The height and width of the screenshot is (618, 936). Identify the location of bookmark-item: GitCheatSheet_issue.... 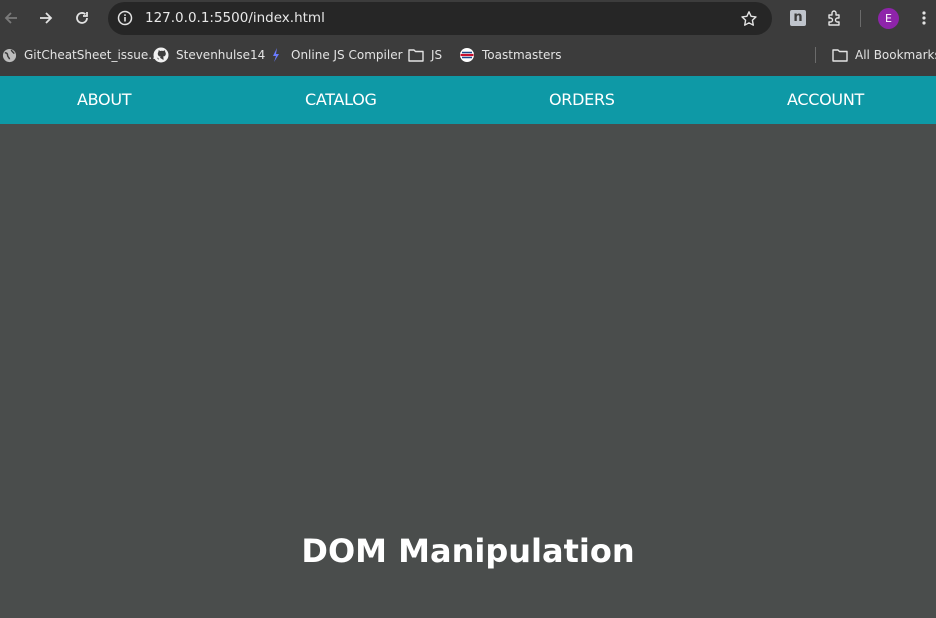
(80, 55).